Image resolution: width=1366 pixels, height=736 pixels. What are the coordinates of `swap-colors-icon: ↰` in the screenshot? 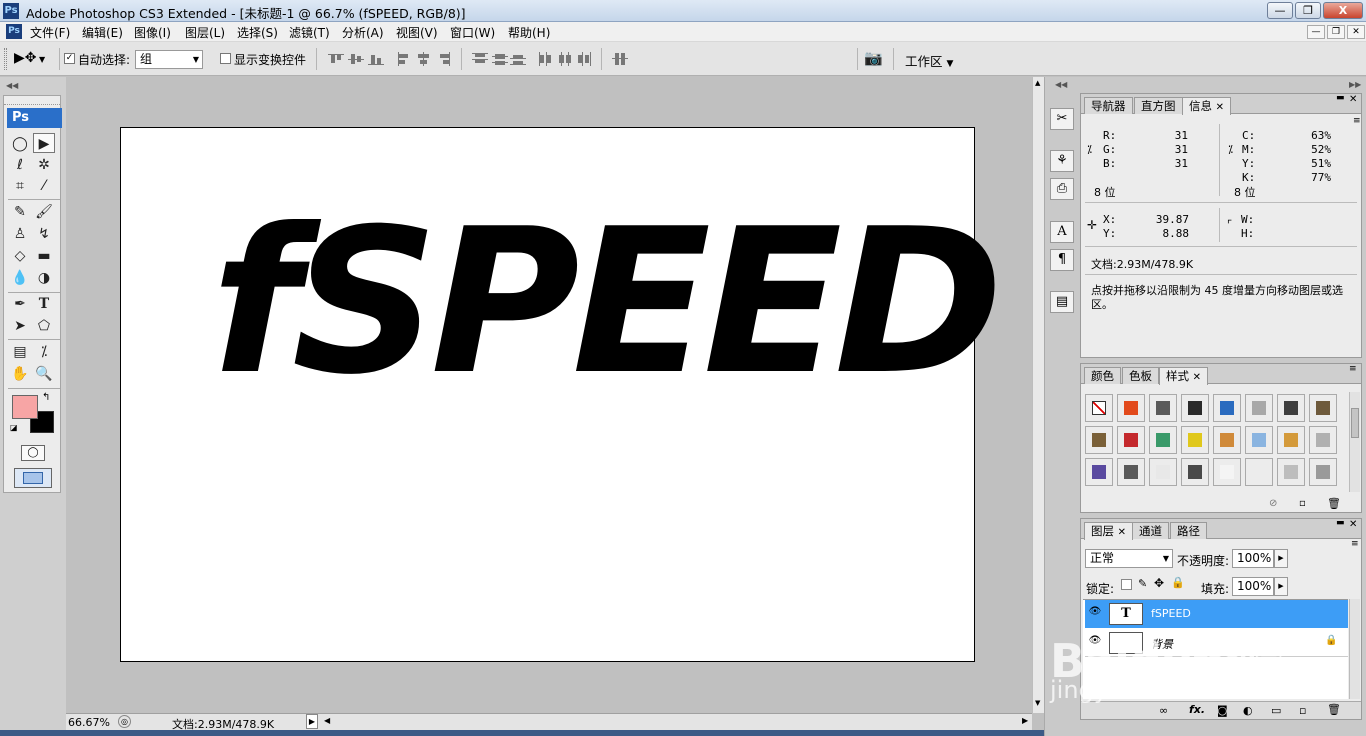 It's located at (46, 397).